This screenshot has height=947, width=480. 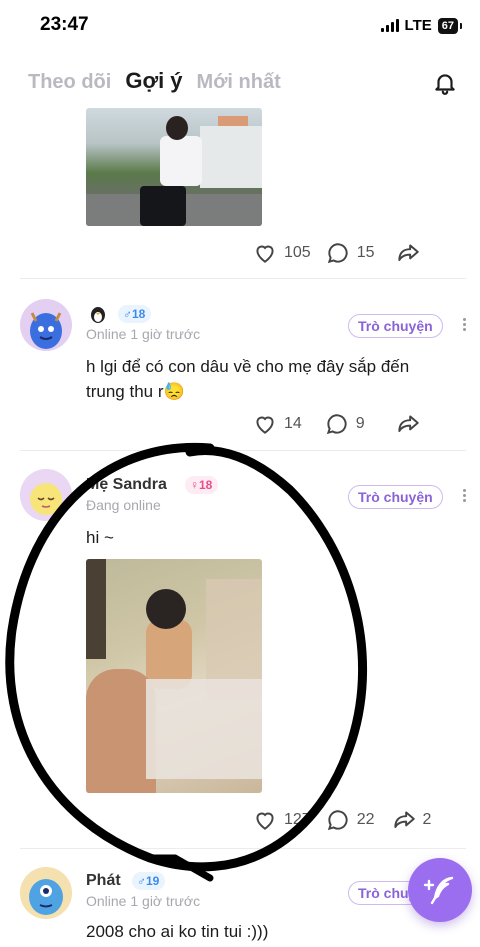 What do you see at coordinates (365, 819) in the screenshot?
I see `comment-count: 22` at bounding box center [365, 819].